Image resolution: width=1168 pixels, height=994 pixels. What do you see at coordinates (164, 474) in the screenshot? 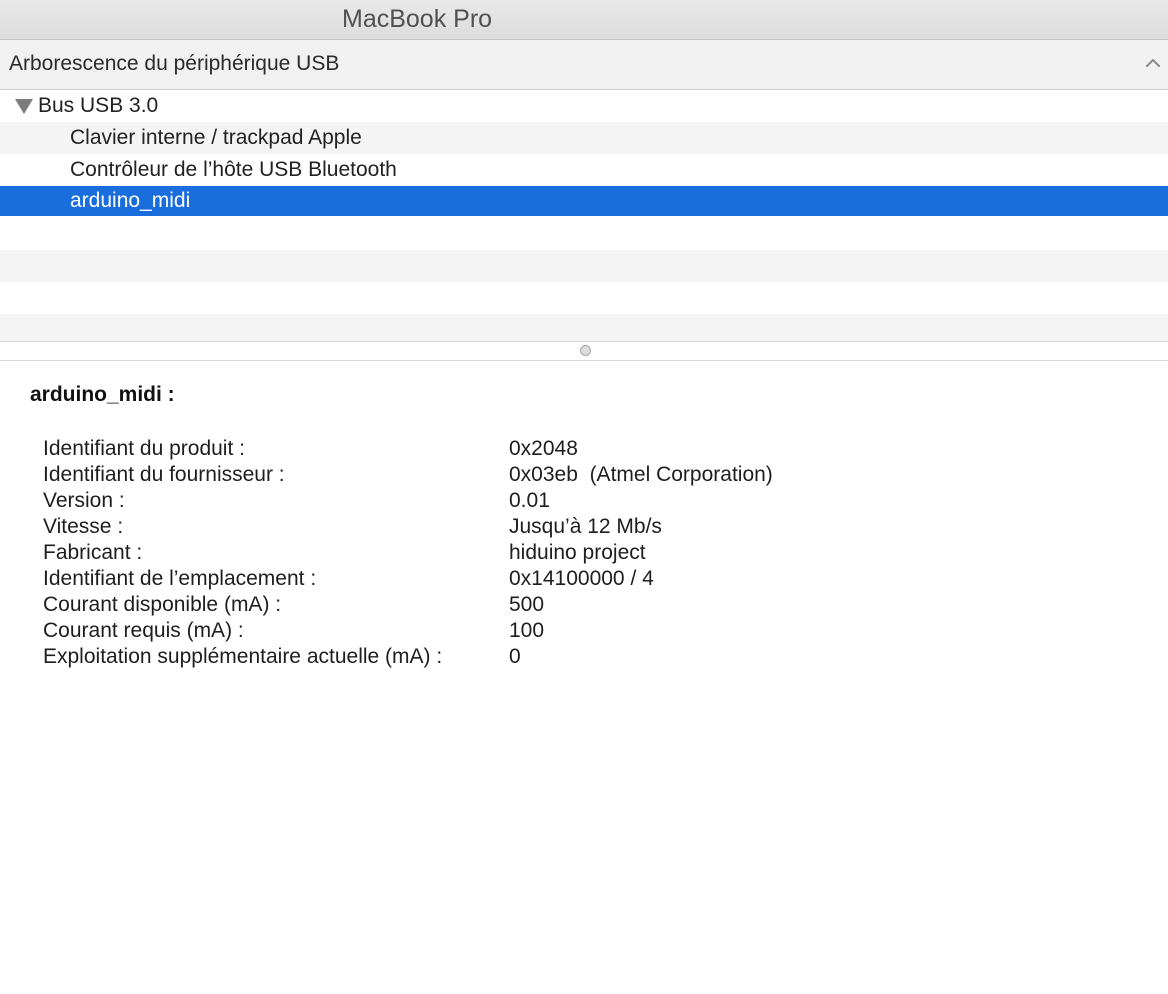
I see `property-key: Identifiant du fournisseur :` at bounding box center [164, 474].